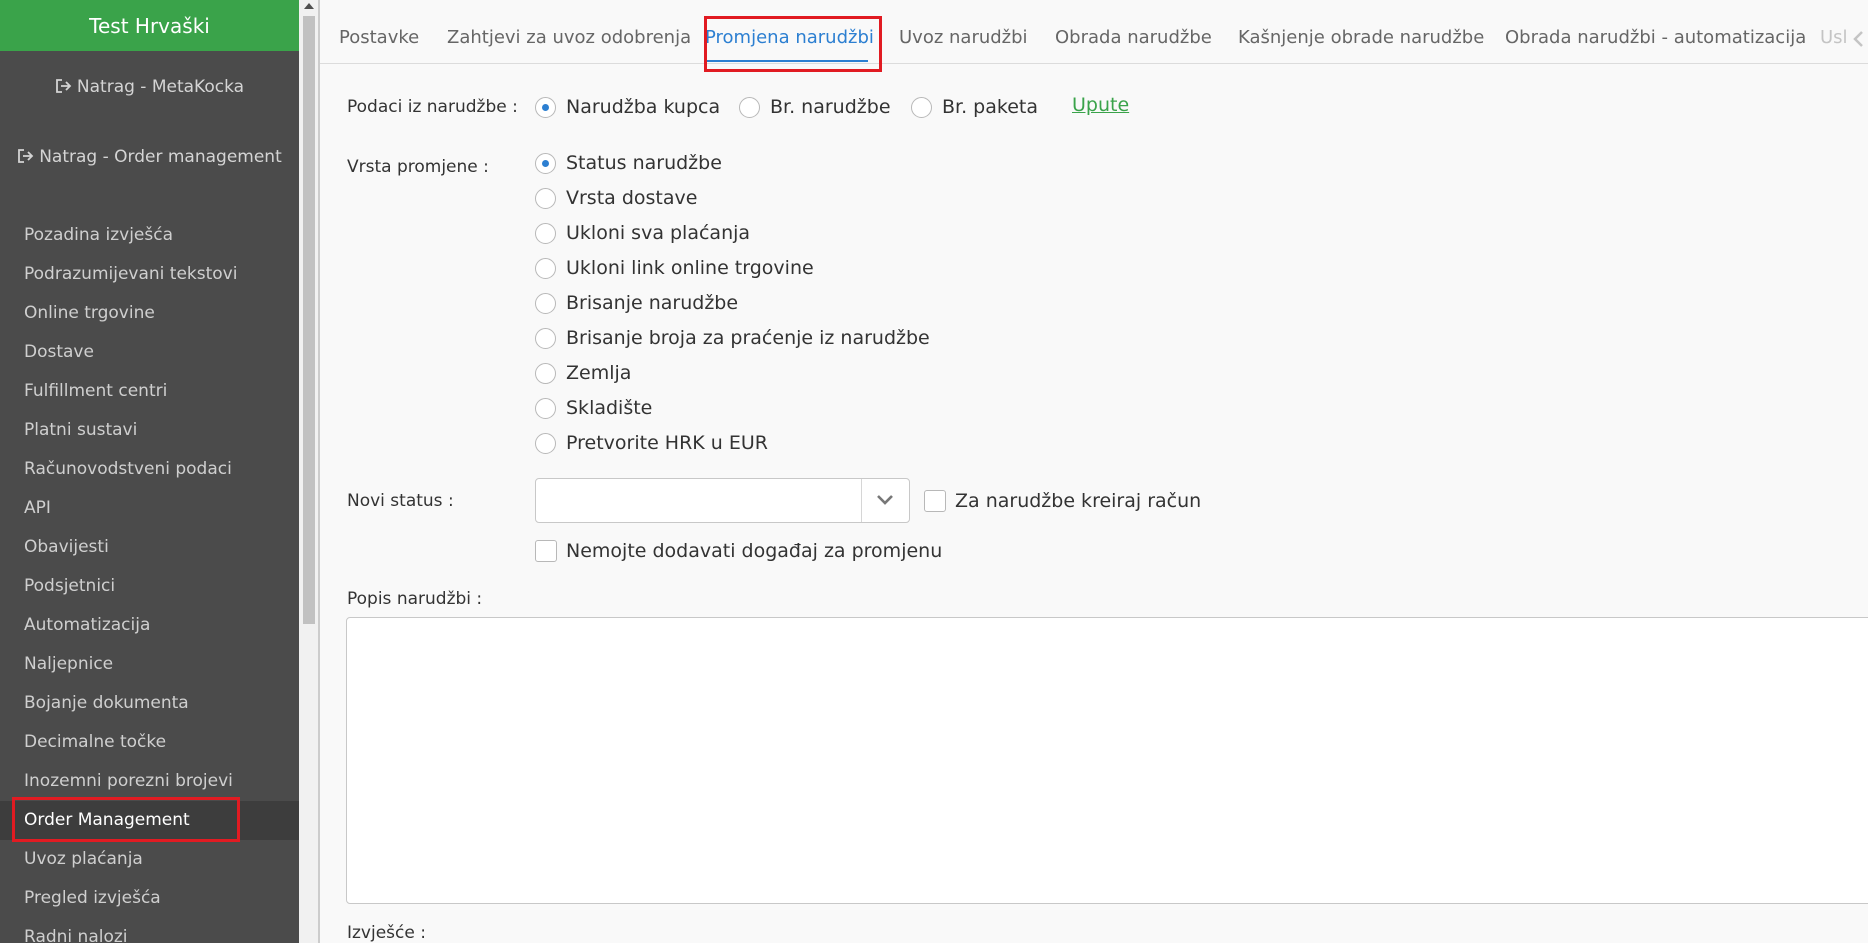 This screenshot has height=943, width=1868. Describe the element at coordinates (149, 235) in the screenshot. I see `sidebar-item-pozadina-izvjesca: Pozadina izvješća` at that location.